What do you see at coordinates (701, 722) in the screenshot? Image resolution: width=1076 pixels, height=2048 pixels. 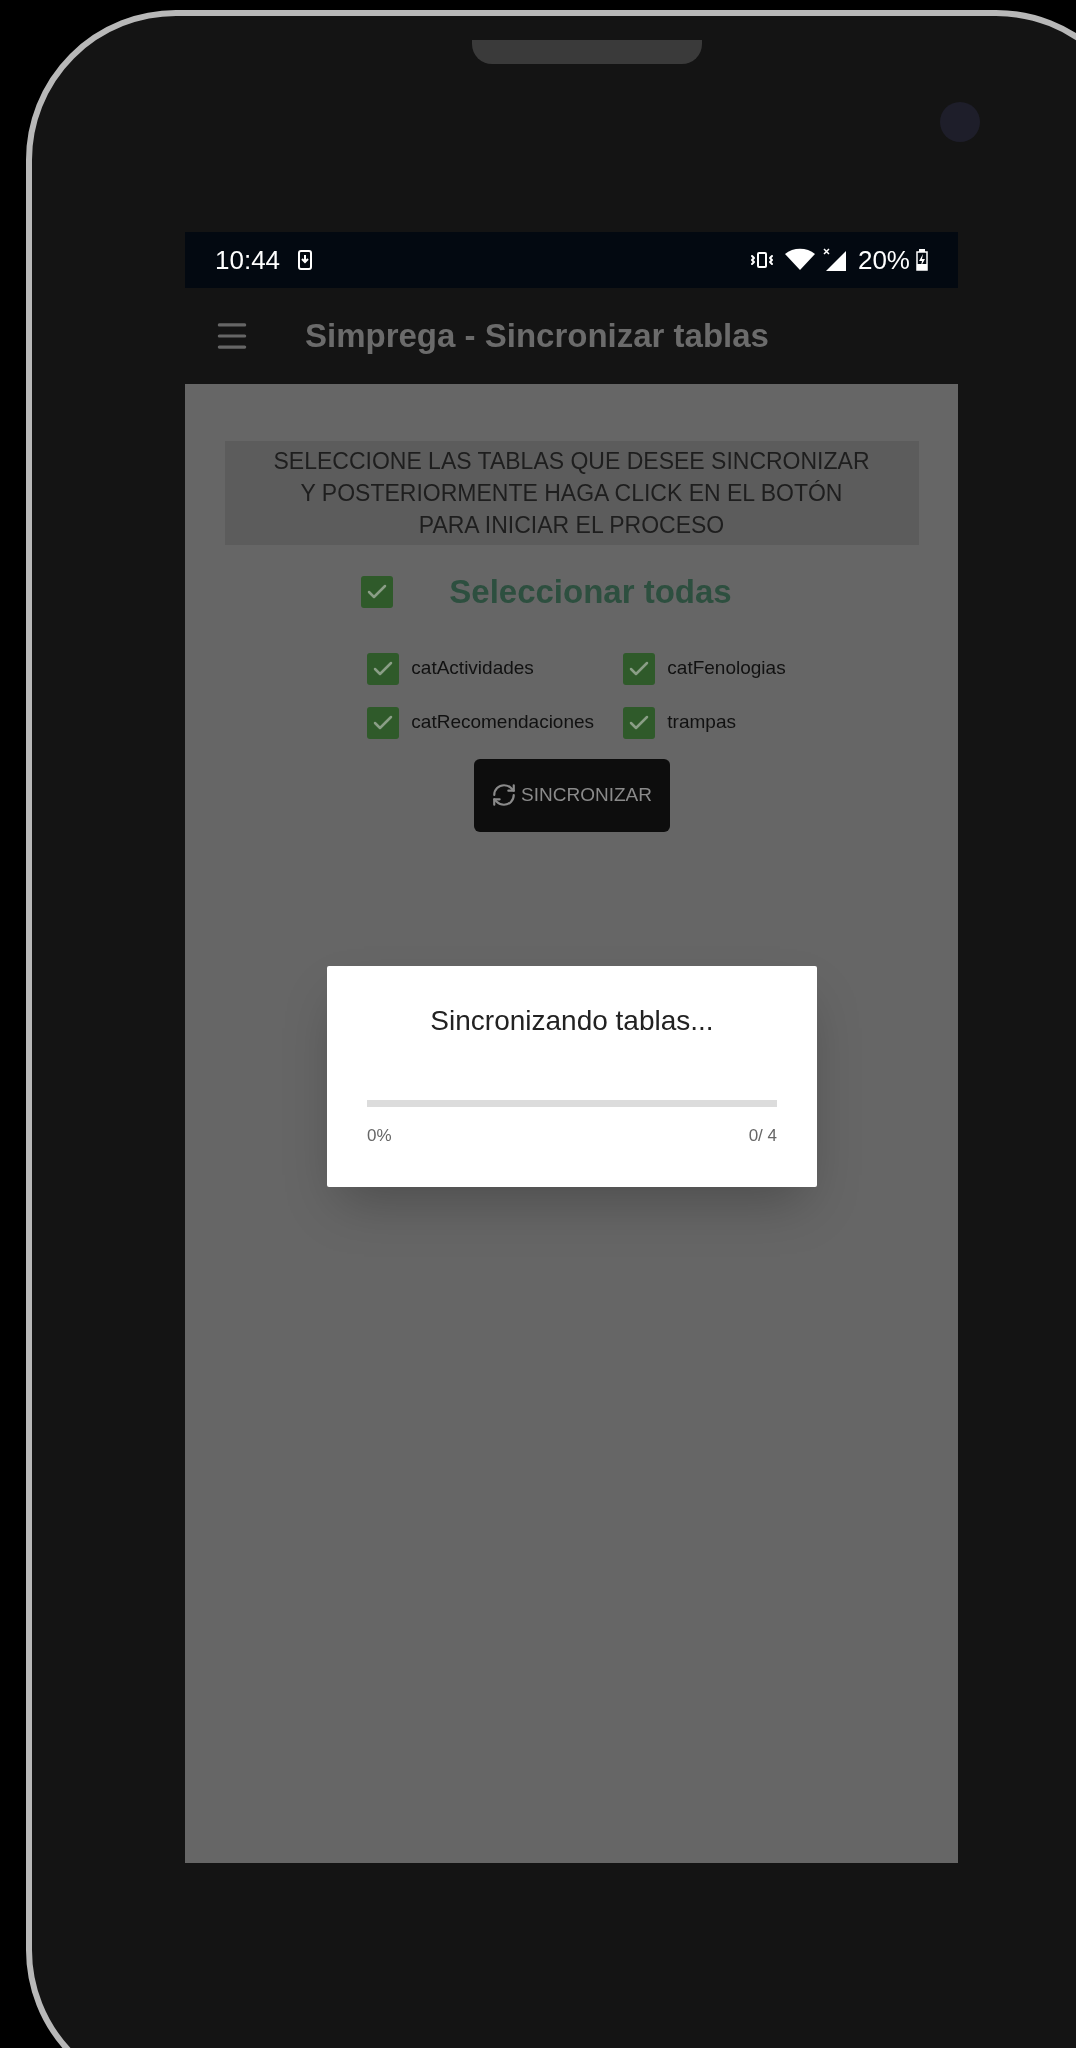 I see `table-label: trampas` at bounding box center [701, 722].